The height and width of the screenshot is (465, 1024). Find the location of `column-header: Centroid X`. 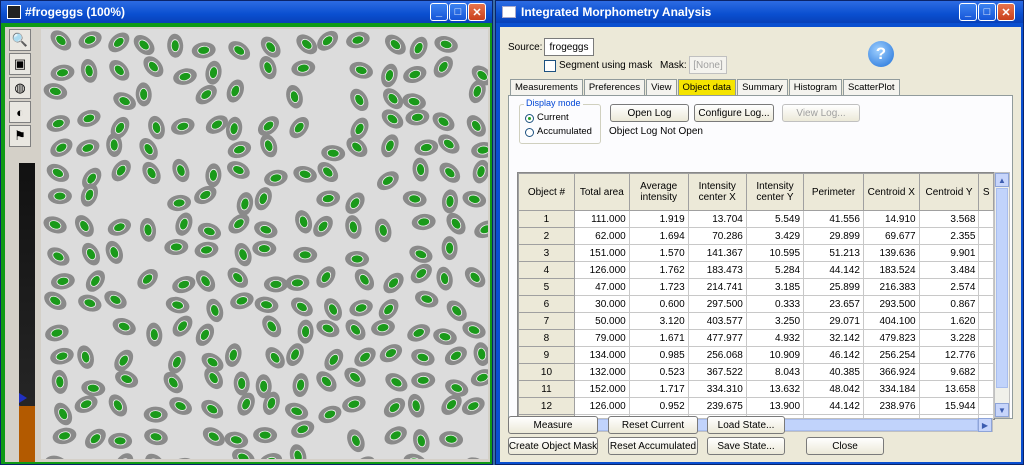

column-header: Centroid X is located at coordinates (891, 192).